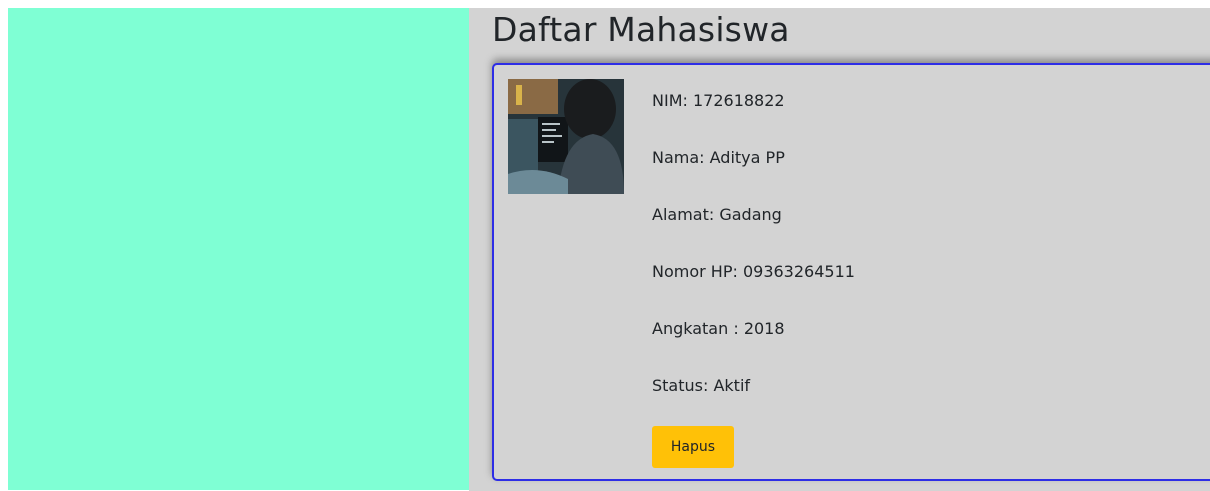 This screenshot has width=1210, height=491. Describe the element at coordinates (718, 328) in the screenshot. I see `student-angkatan: Angkatan : 2018` at that location.